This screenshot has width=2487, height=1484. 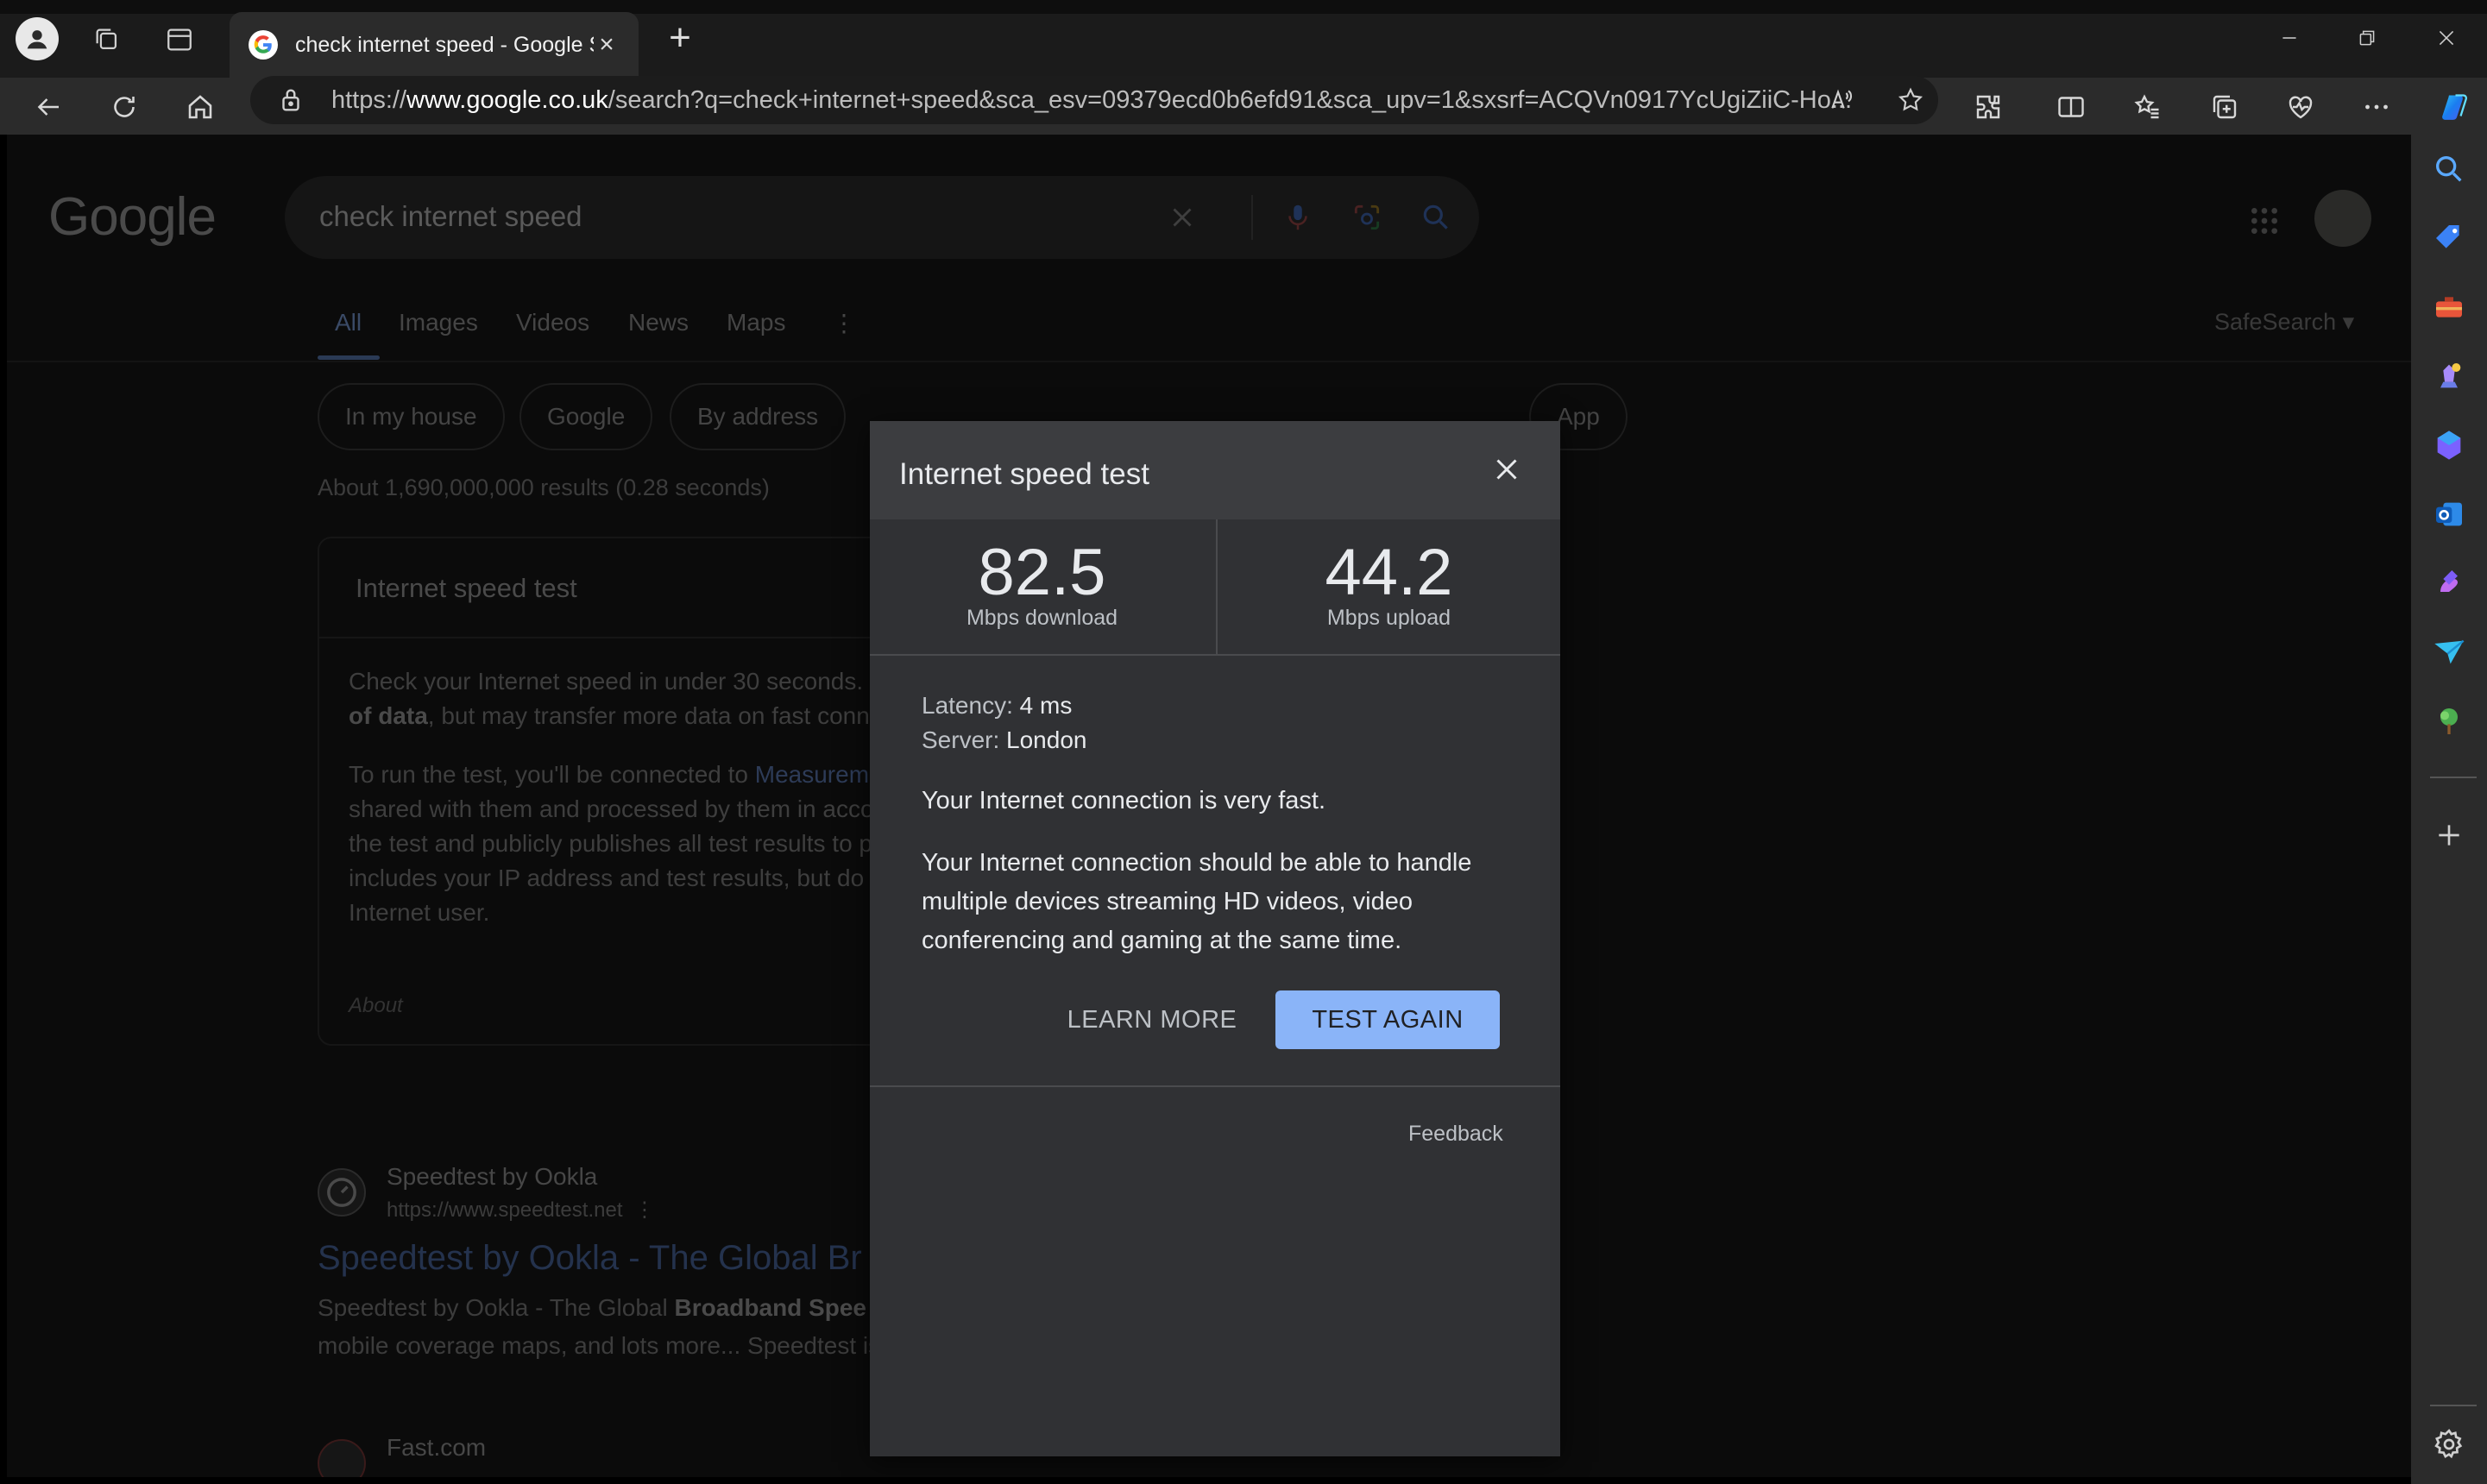 What do you see at coordinates (1182, 217) in the screenshot?
I see `clear-search-icon` at bounding box center [1182, 217].